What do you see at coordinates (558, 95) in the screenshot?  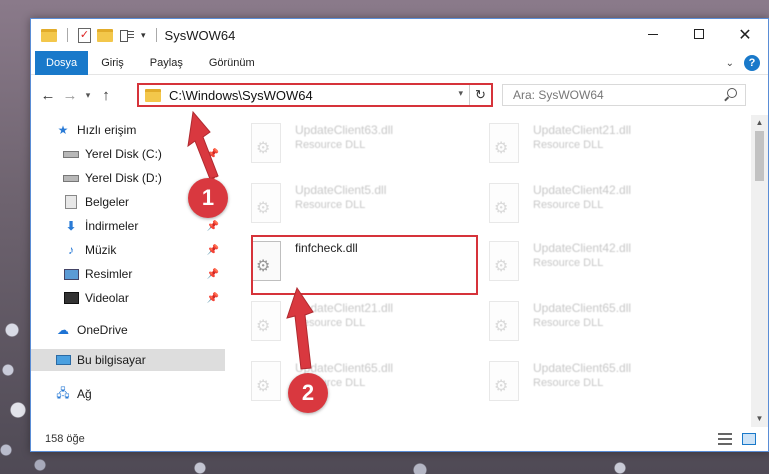 I see `search-input: Ara: SysWOW64` at bounding box center [558, 95].